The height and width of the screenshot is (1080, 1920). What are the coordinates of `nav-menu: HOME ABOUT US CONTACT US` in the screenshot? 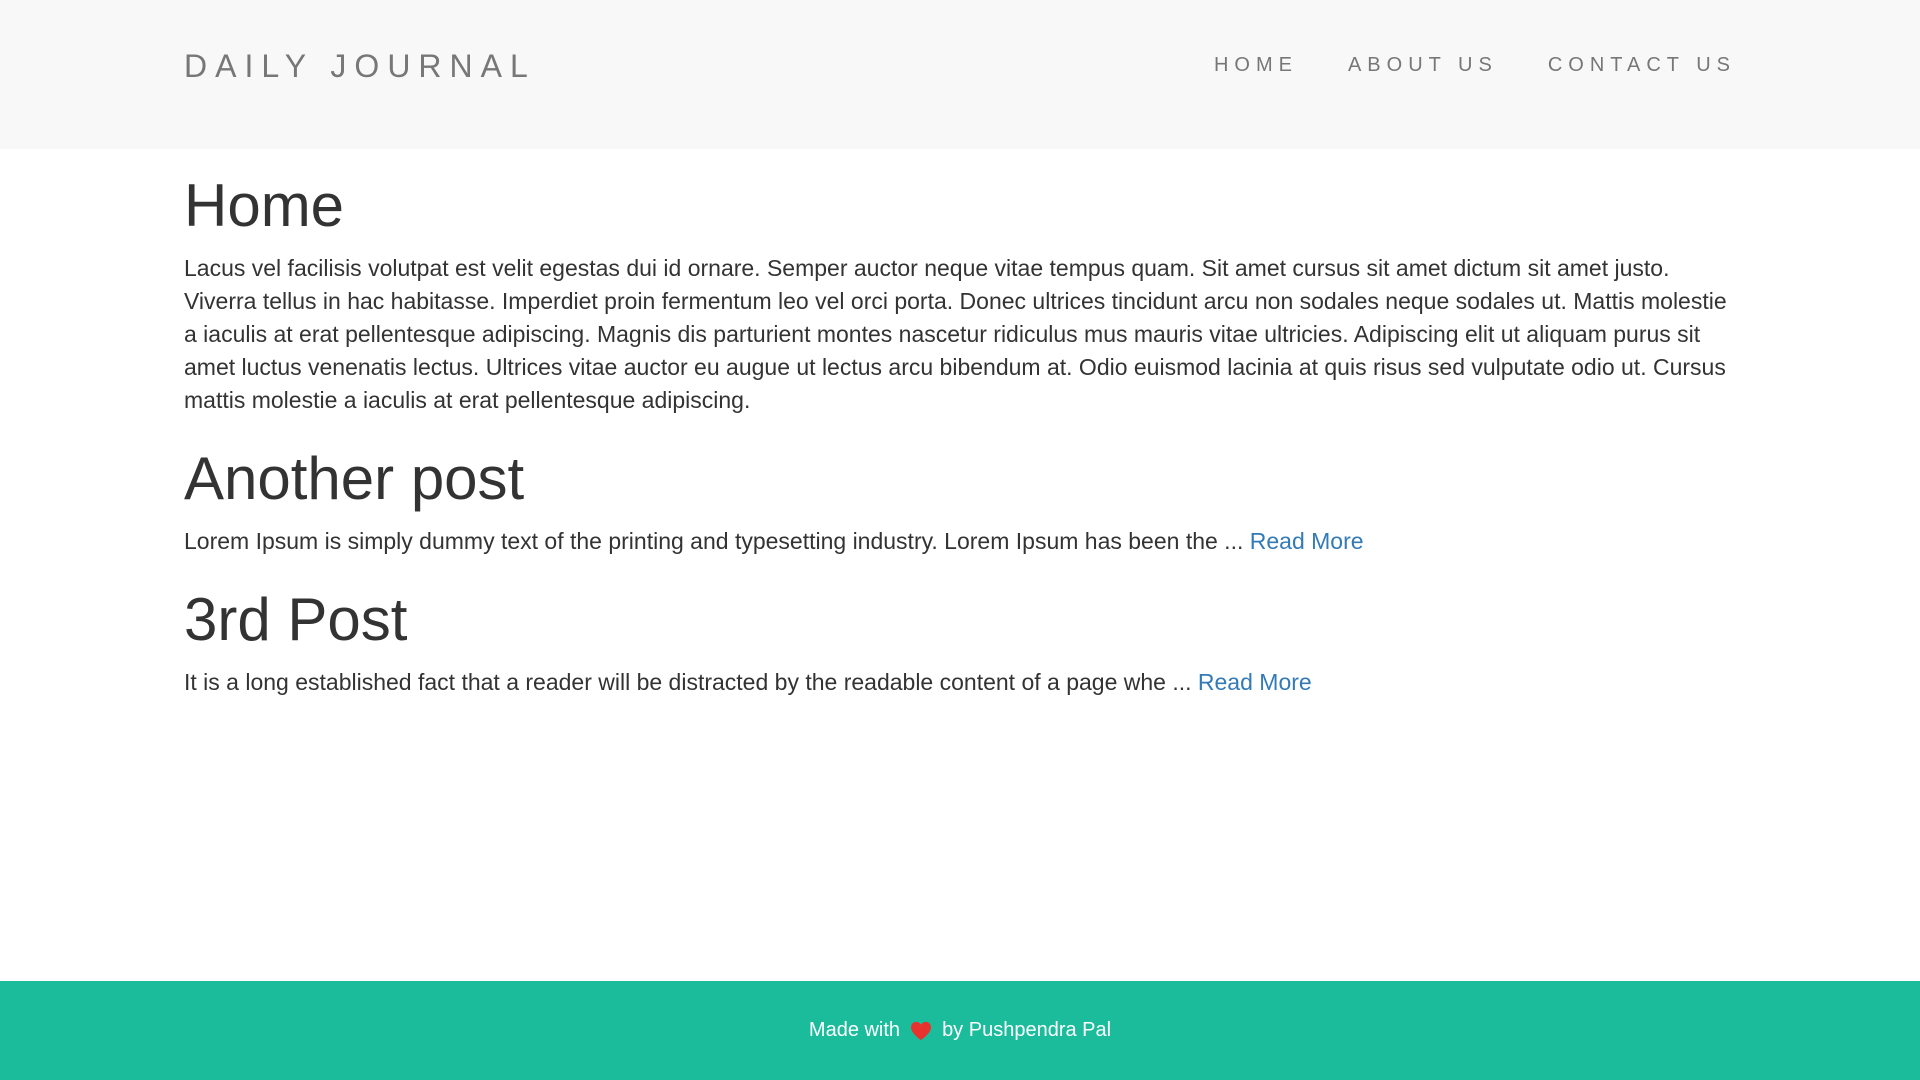 It's located at (1475, 65).